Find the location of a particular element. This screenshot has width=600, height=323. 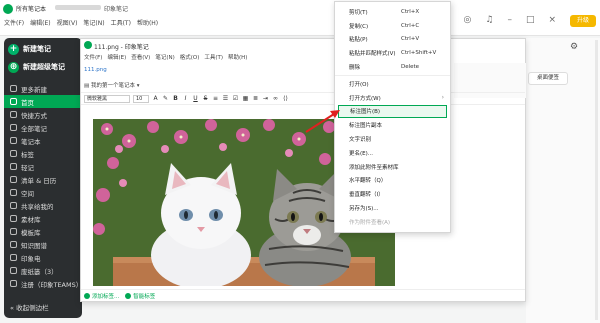

smart-tag-button: 智能标签 is located at coordinates (140, 296).